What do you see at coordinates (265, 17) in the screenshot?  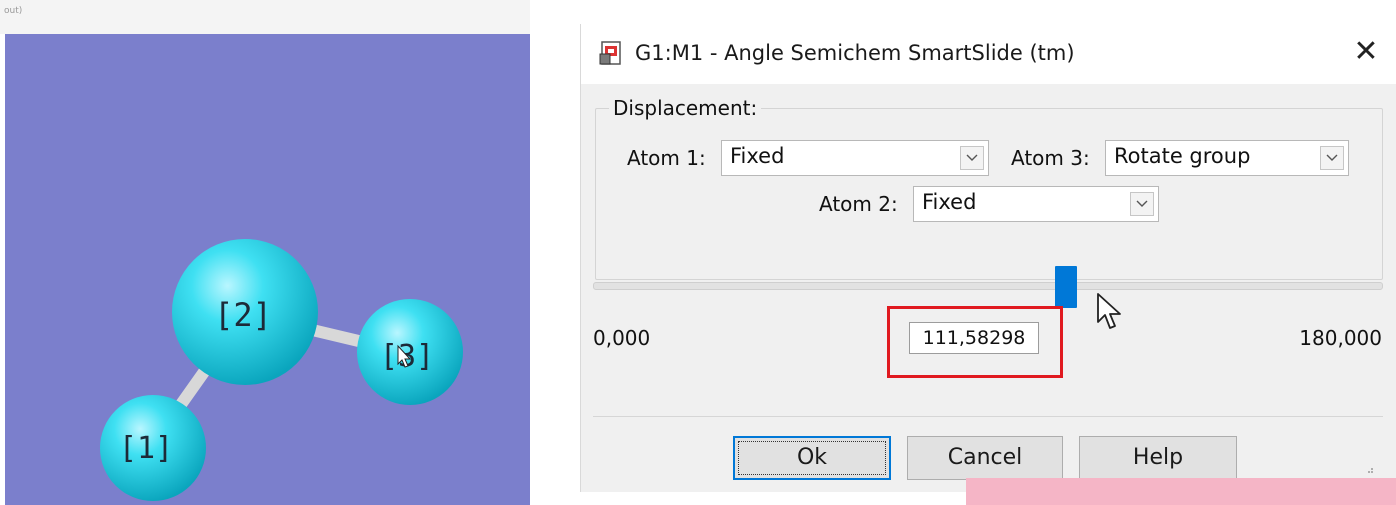 I see `viewer-titlebar: out)` at bounding box center [265, 17].